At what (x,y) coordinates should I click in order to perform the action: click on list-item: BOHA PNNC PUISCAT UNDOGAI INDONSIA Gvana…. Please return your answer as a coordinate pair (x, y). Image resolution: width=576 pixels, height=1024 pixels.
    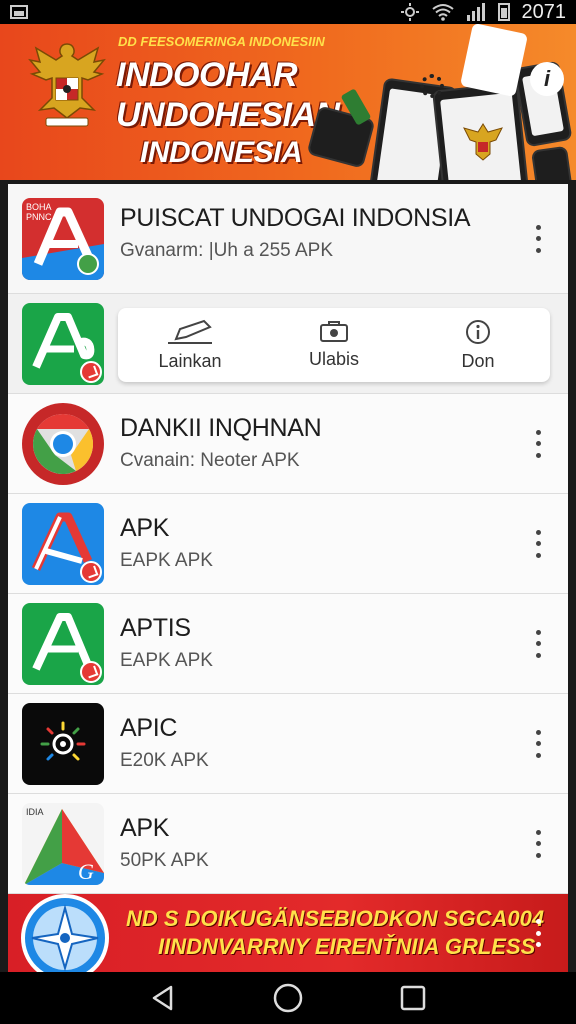
    Looking at the image, I should click on (288, 239).